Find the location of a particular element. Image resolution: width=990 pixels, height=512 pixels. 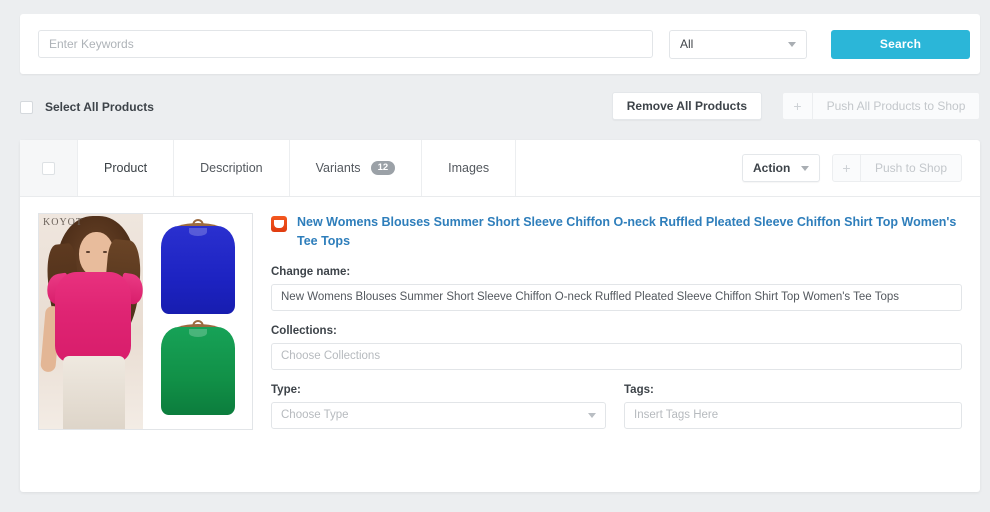

tab-images: Images is located at coordinates (469, 168).